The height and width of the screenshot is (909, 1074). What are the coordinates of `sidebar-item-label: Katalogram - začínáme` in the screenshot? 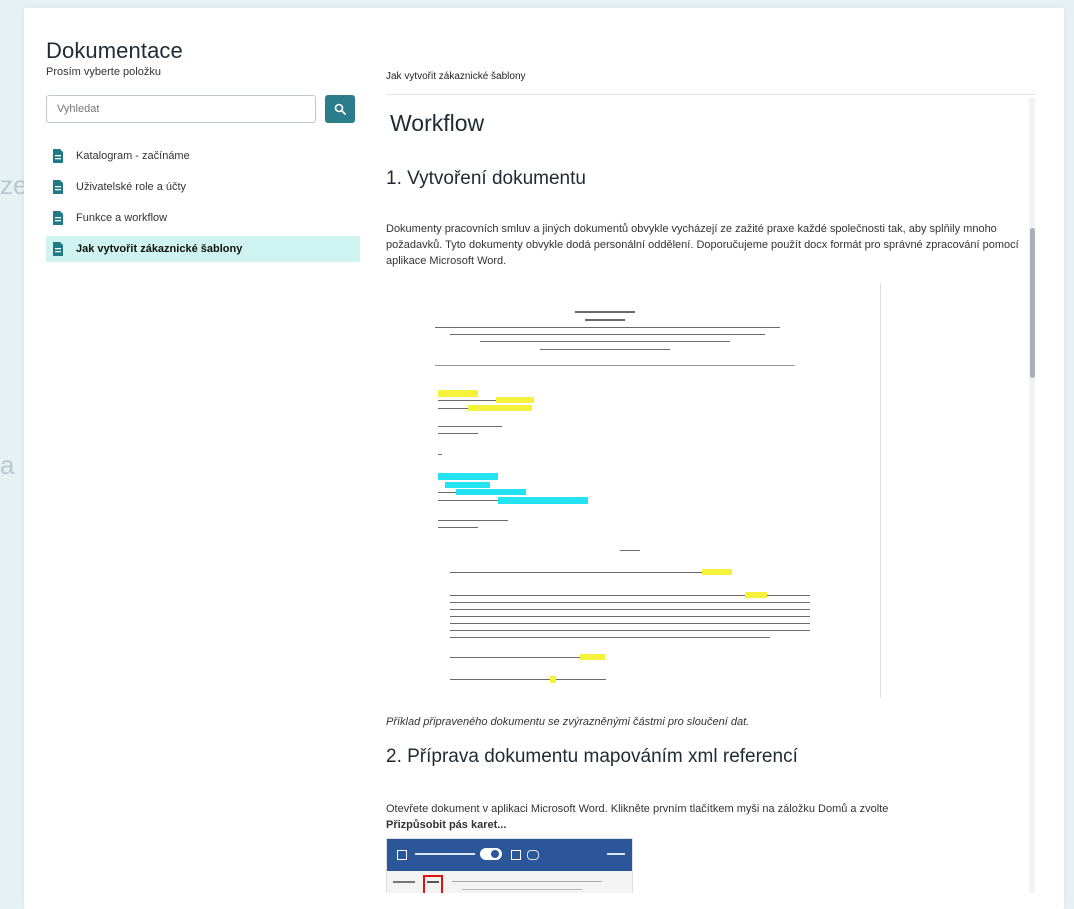 It's located at (133, 156).